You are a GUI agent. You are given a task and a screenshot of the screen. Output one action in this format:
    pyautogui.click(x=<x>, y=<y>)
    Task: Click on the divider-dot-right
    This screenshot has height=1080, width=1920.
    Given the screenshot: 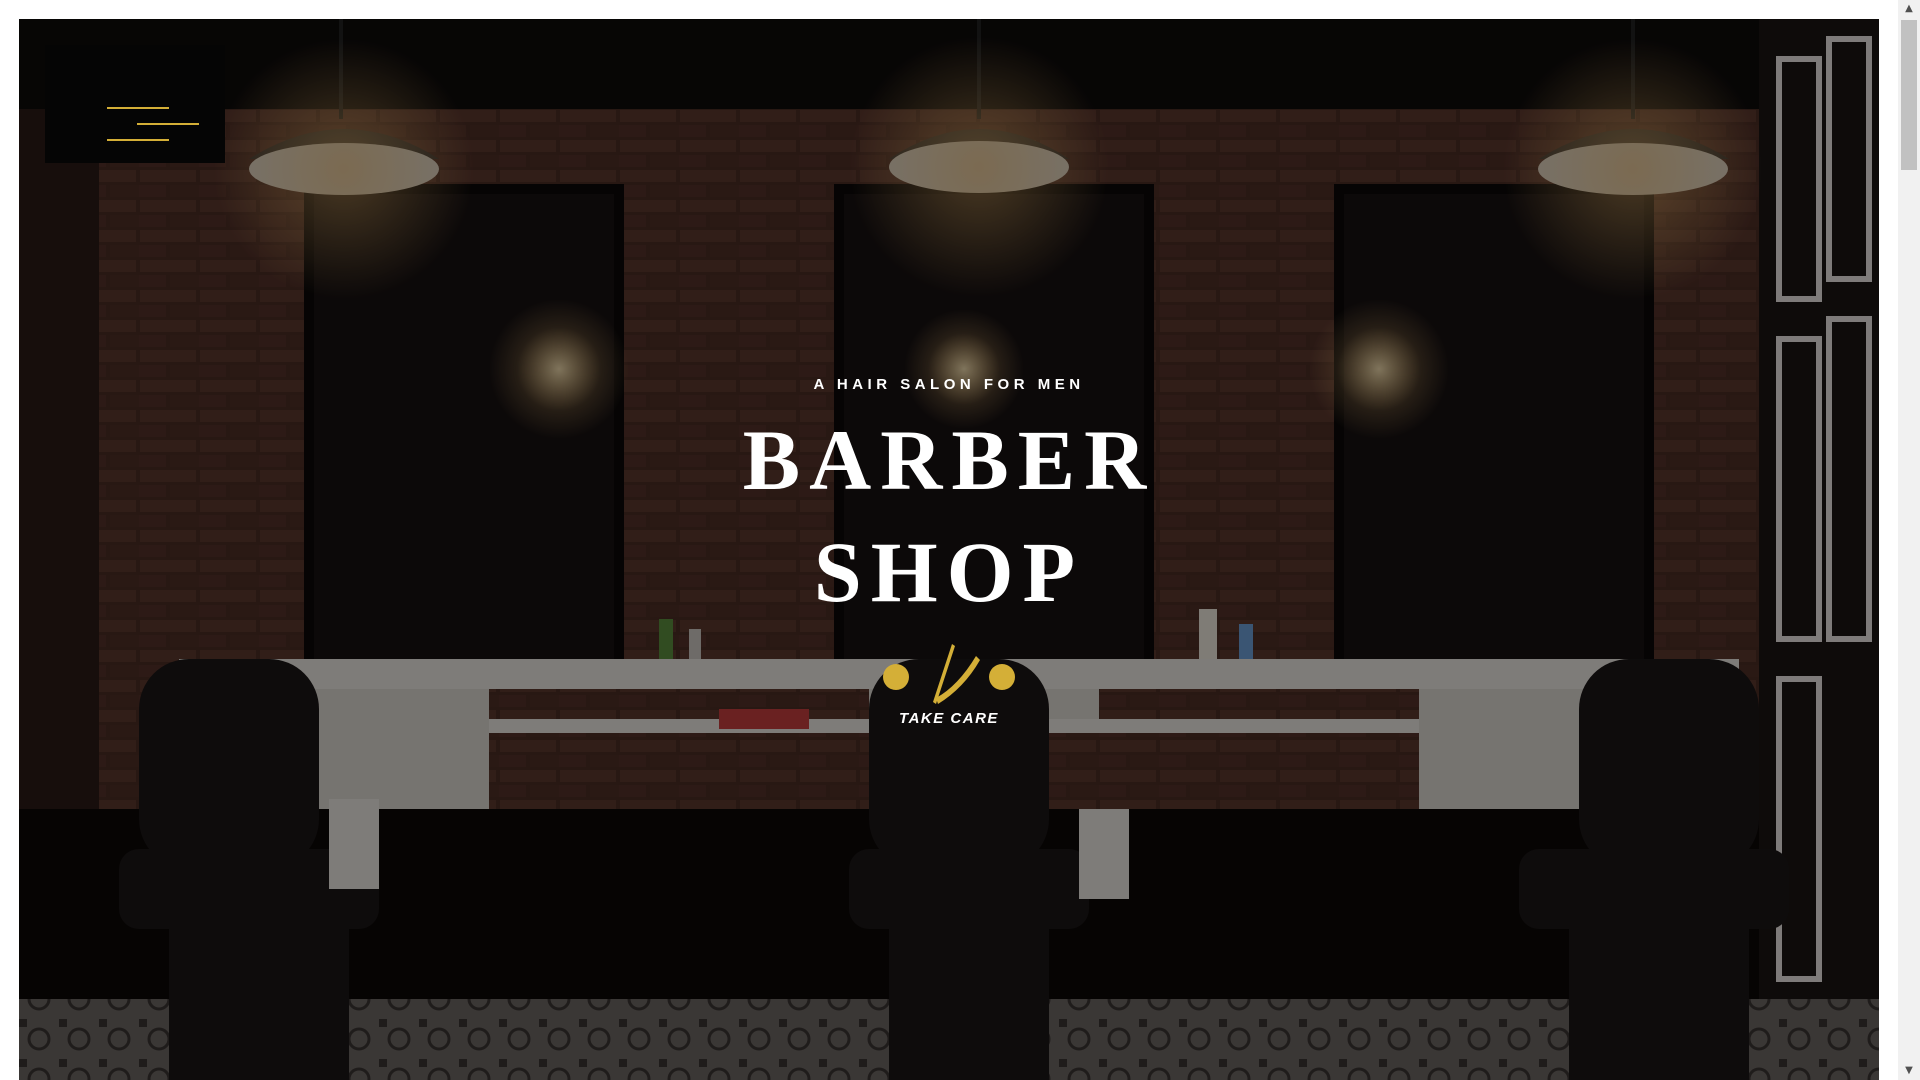 What is the action you would take?
    pyautogui.click(x=1002, y=677)
    